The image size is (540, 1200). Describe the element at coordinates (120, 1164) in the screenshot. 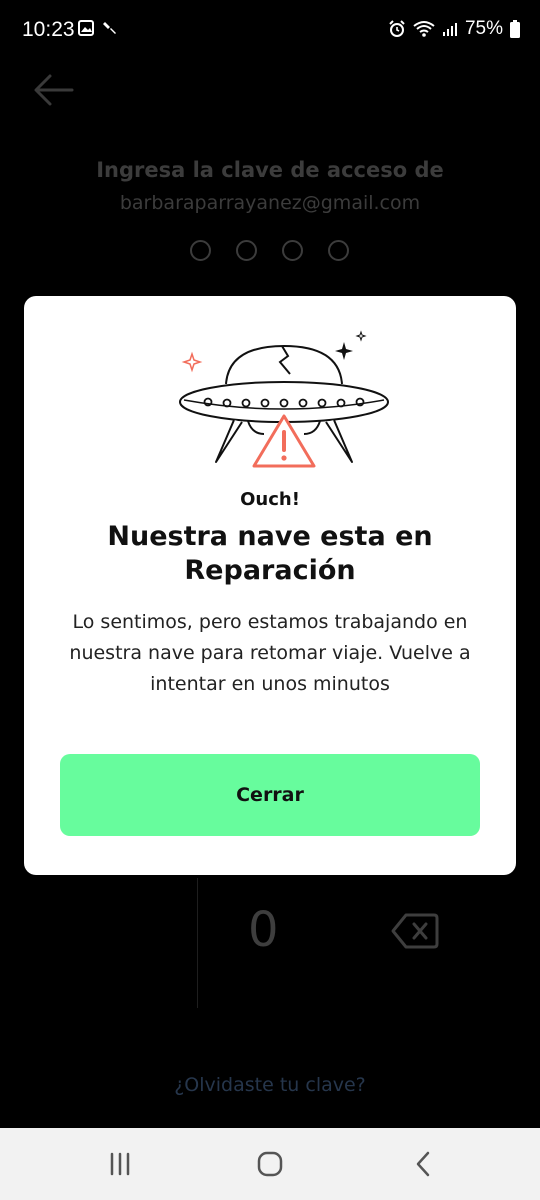

I see `recent-apps-icon` at that location.